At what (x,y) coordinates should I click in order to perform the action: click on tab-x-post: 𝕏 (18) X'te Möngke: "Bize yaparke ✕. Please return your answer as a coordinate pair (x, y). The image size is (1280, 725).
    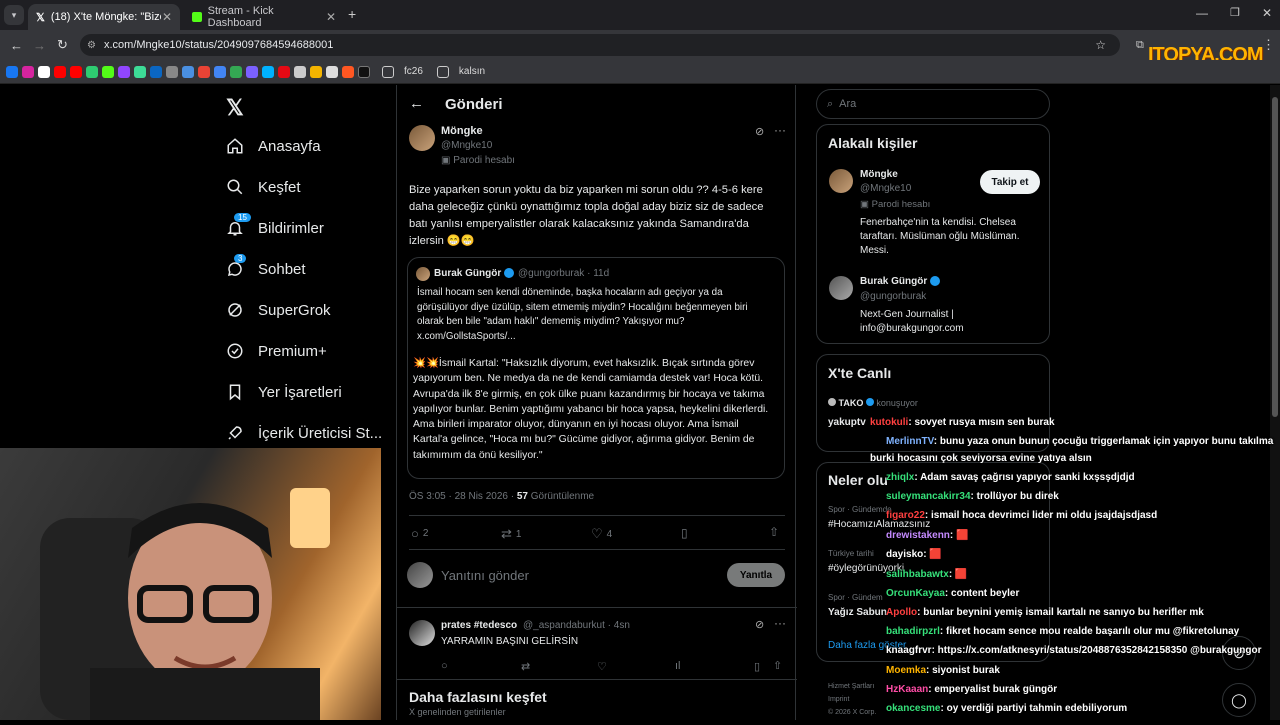
    Looking at the image, I should click on (104, 17).